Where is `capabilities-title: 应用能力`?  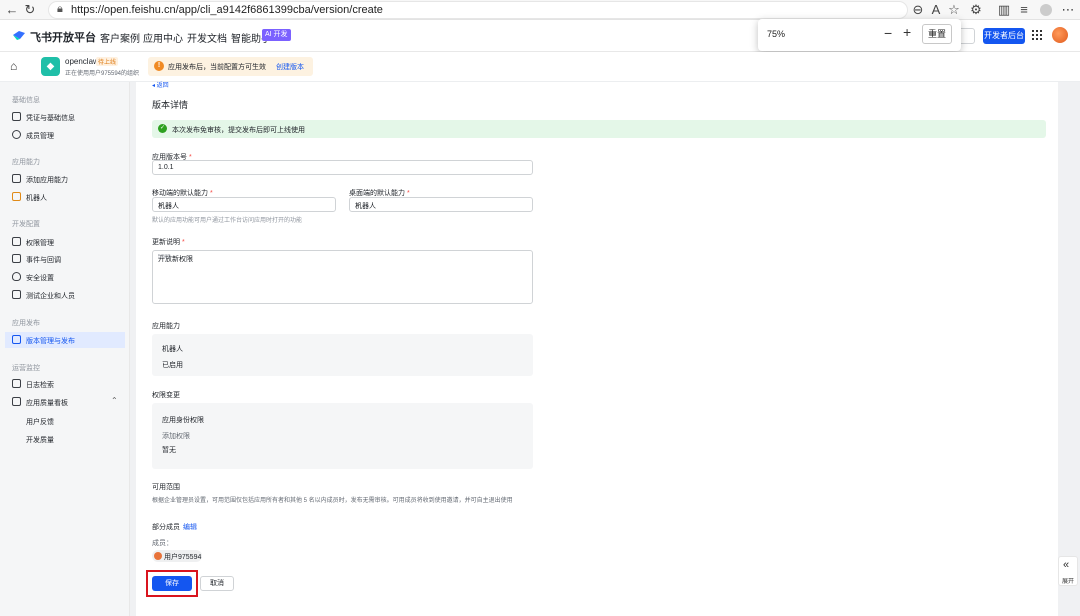 capabilities-title: 应用能力 is located at coordinates (166, 326).